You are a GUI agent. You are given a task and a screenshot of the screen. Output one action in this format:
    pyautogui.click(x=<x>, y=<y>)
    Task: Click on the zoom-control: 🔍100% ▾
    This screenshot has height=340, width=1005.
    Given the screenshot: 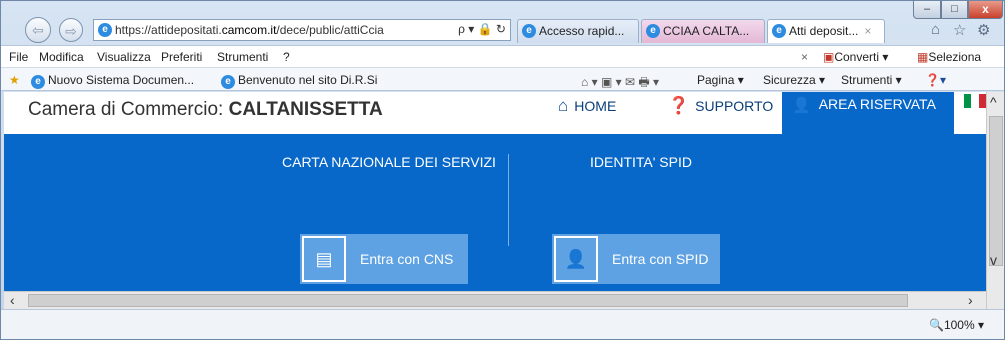 What is the action you would take?
    pyautogui.click(x=956, y=325)
    